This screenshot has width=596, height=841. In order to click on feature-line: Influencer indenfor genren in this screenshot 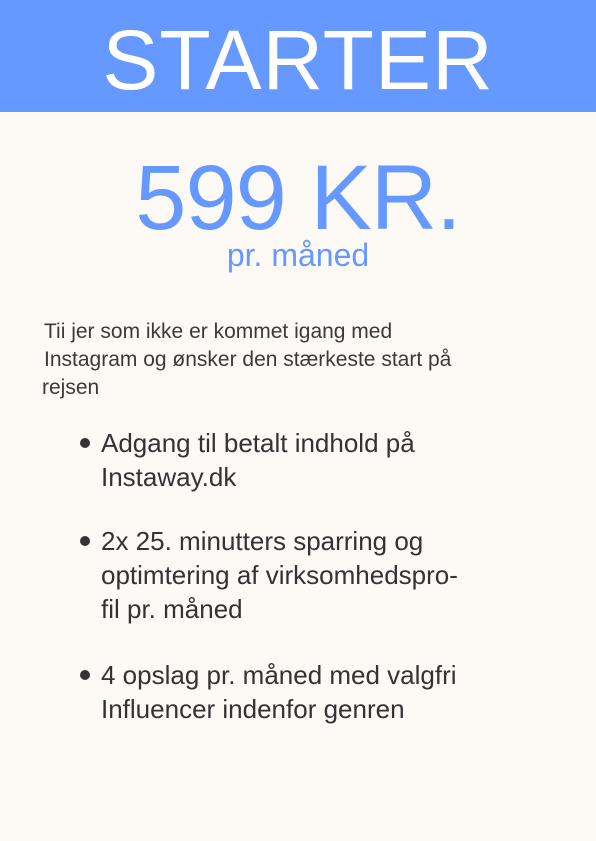, I will do `click(253, 709)`.